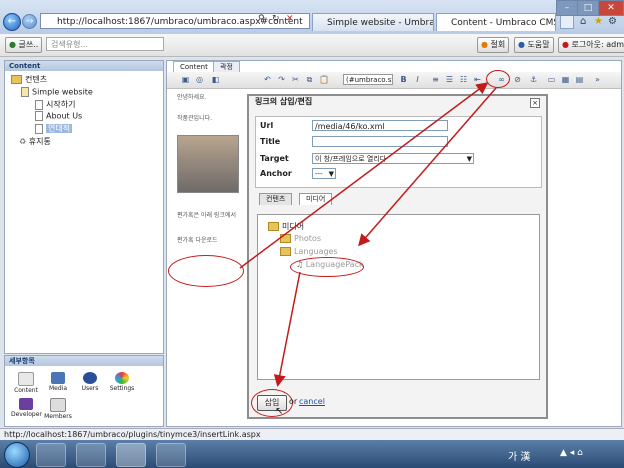  I want to click on anchor-icon: ⚓, so click(533, 79).